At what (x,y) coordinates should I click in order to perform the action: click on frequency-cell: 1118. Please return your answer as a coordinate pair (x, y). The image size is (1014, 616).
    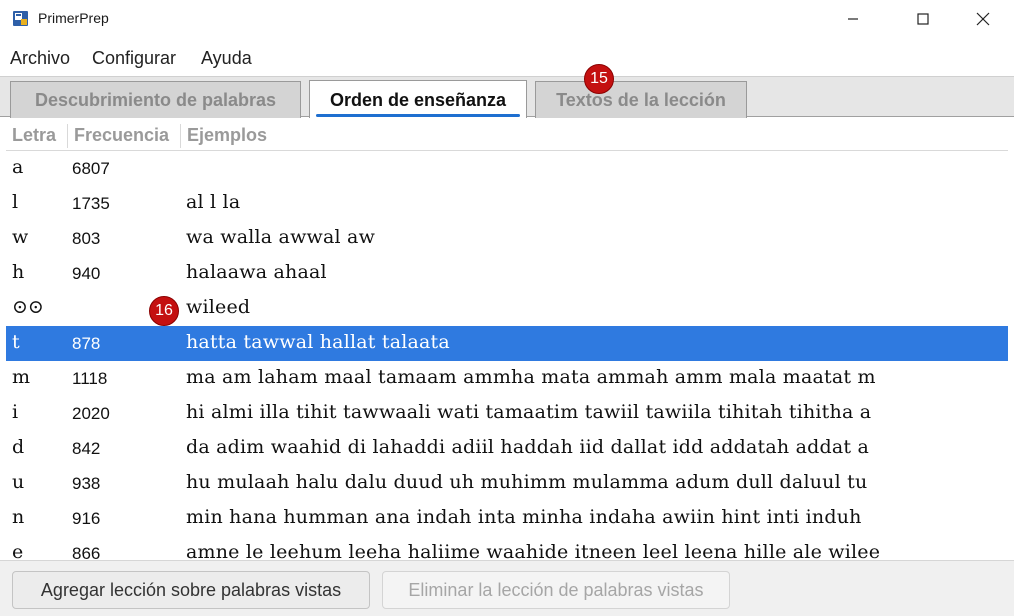
    Looking at the image, I should click on (90, 378).